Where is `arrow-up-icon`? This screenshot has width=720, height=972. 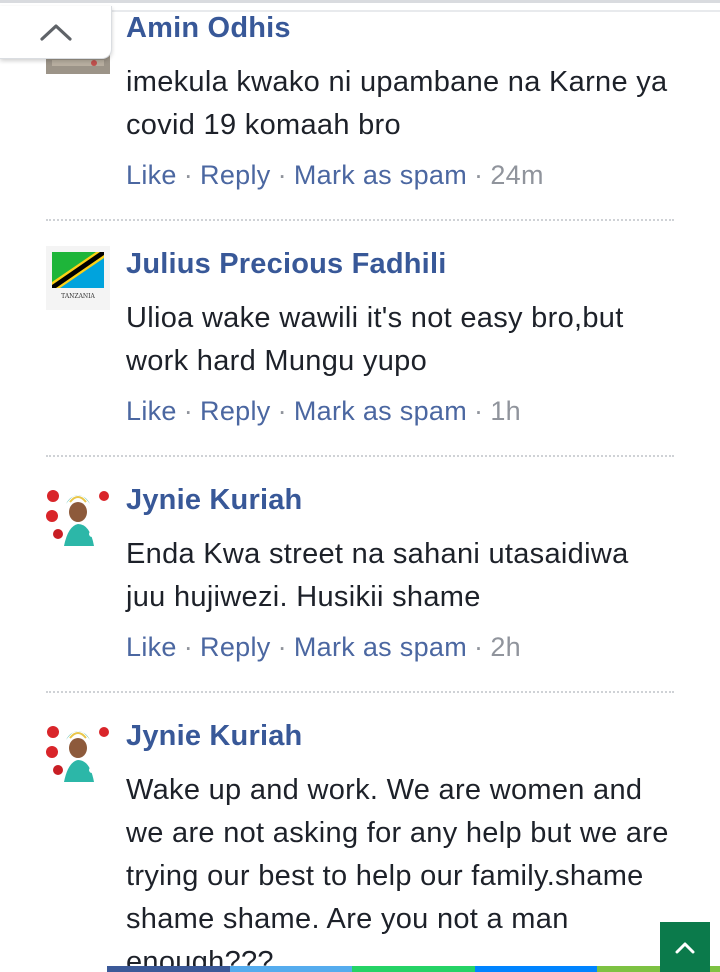
arrow-up-icon is located at coordinates (685, 948).